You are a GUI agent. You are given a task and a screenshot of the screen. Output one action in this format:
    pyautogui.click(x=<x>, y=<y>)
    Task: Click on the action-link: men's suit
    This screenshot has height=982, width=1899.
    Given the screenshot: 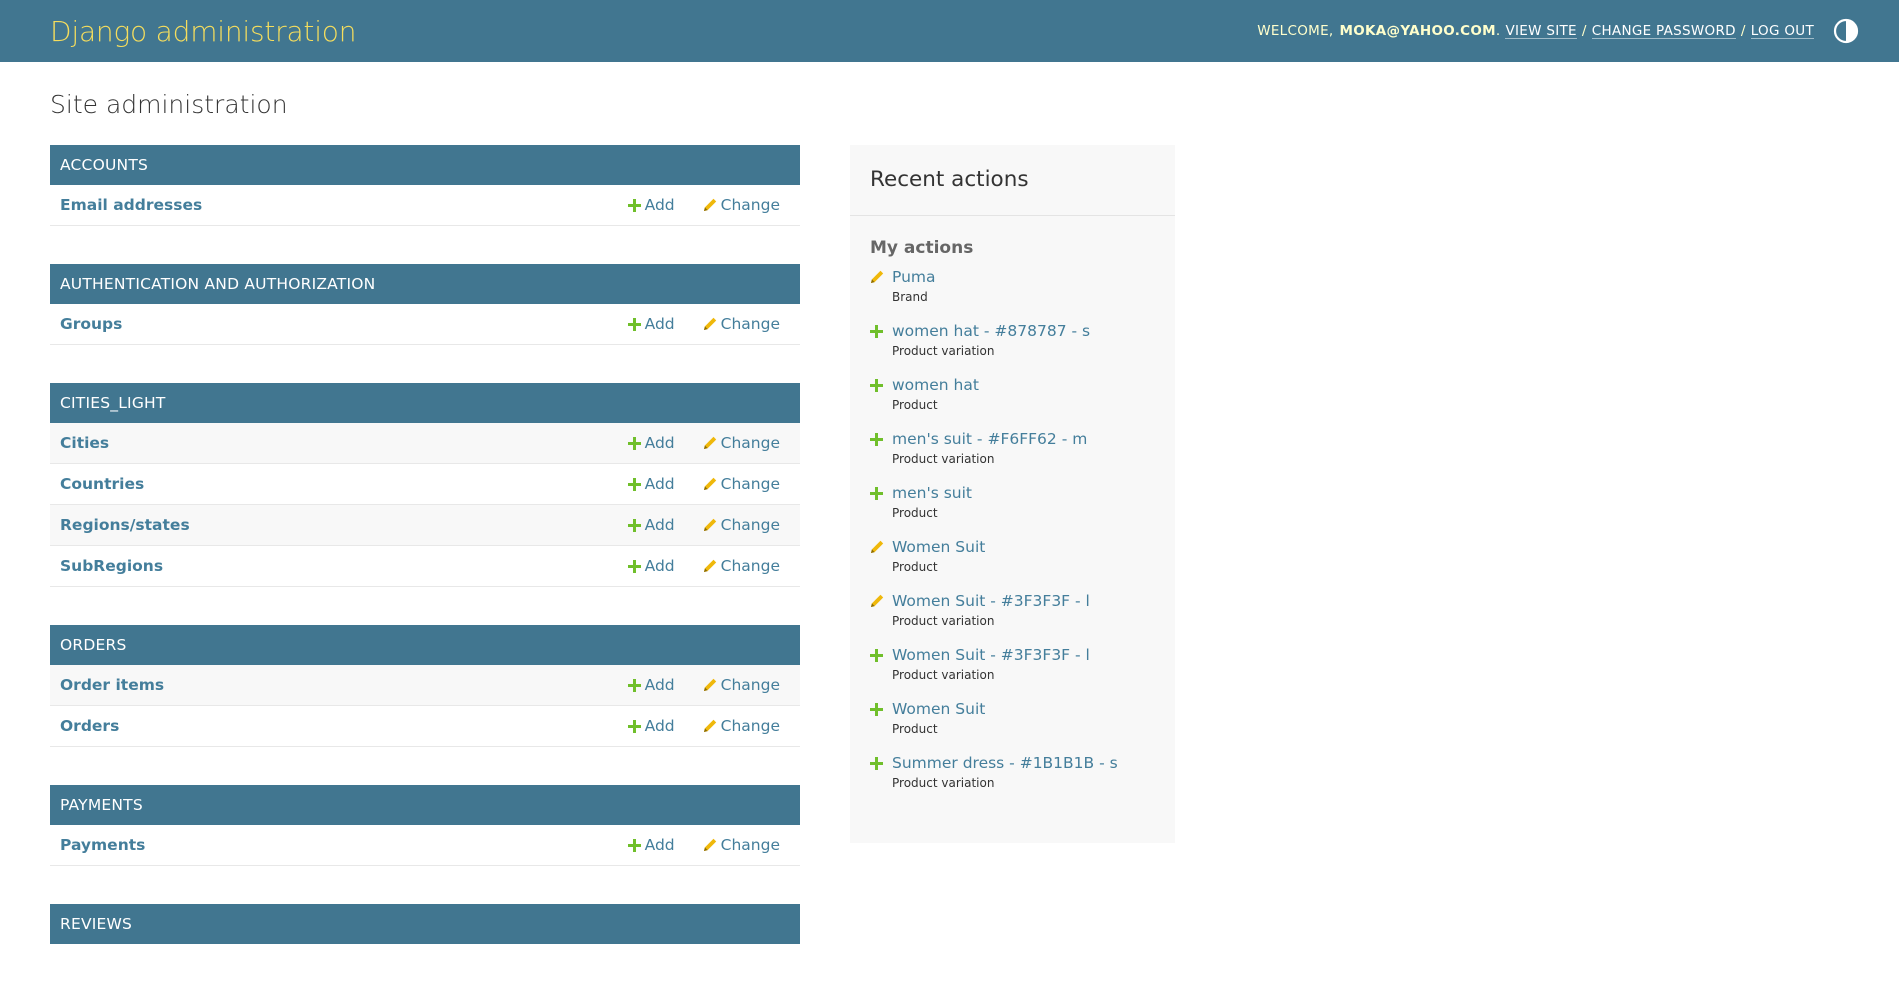 What is the action you would take?
    pyautogui.click(x=932, y=493)
    